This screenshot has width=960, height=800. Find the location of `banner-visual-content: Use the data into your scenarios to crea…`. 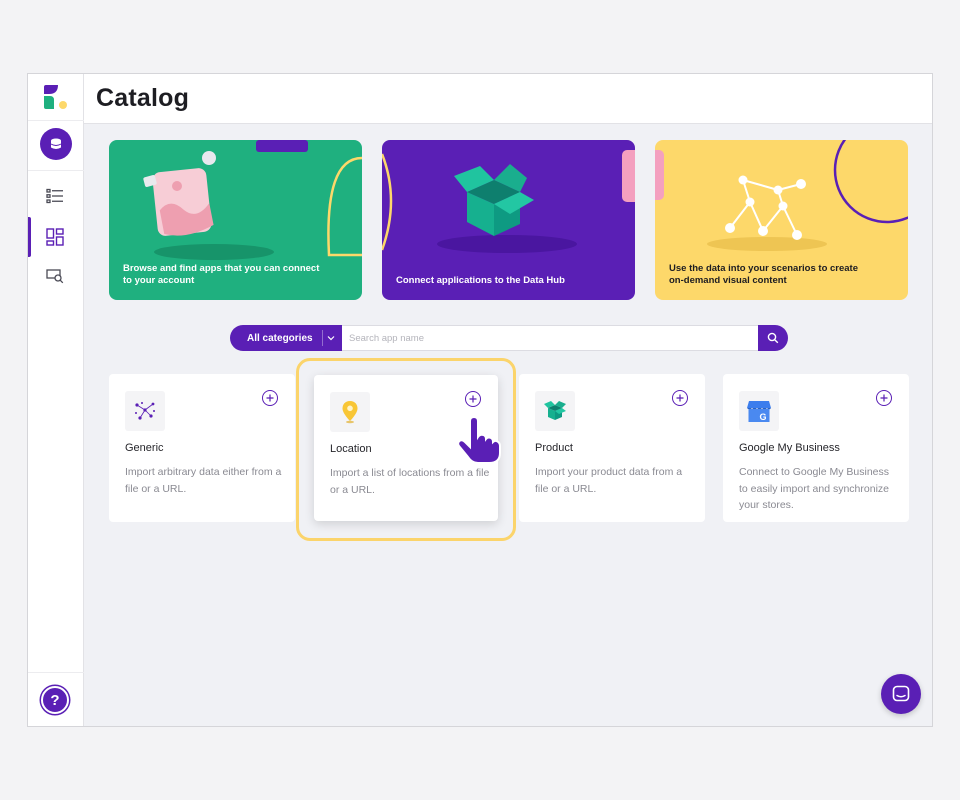

banner-visual-content: Use the data into your scenarios to crea… is located at coordinates (781, 220).